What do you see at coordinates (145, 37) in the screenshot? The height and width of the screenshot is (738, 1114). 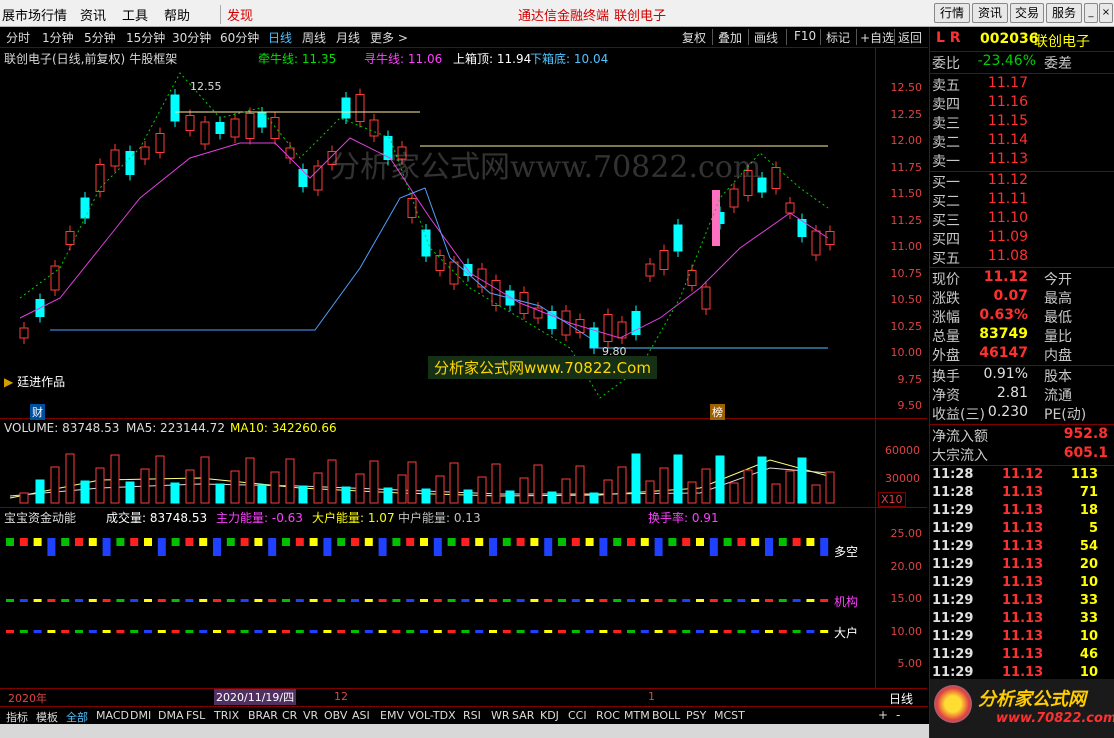 I see `period-15min: 15分钟` at bounding box center [145, 37].